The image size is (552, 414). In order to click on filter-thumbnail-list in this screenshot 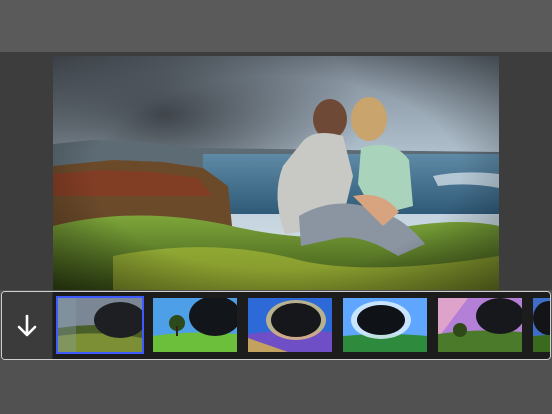, I will do `click(303, 326)`.